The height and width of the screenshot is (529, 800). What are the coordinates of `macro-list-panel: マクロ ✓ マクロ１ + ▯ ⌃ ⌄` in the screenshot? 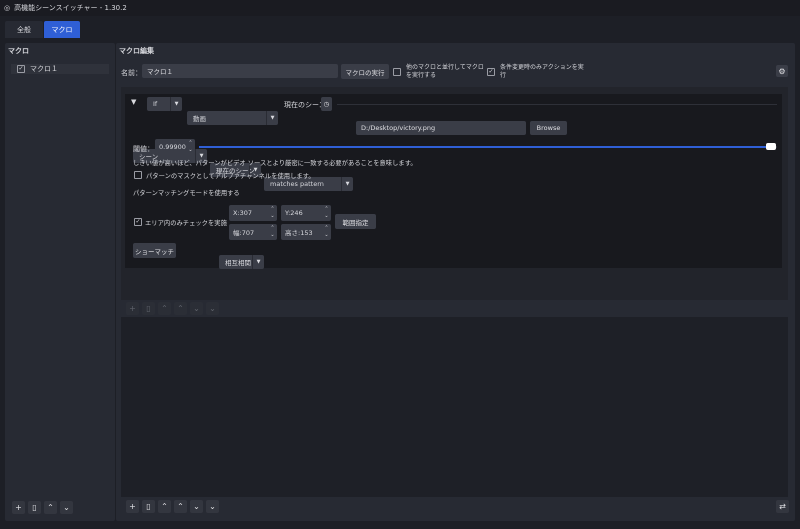 It's located at (60, 282).